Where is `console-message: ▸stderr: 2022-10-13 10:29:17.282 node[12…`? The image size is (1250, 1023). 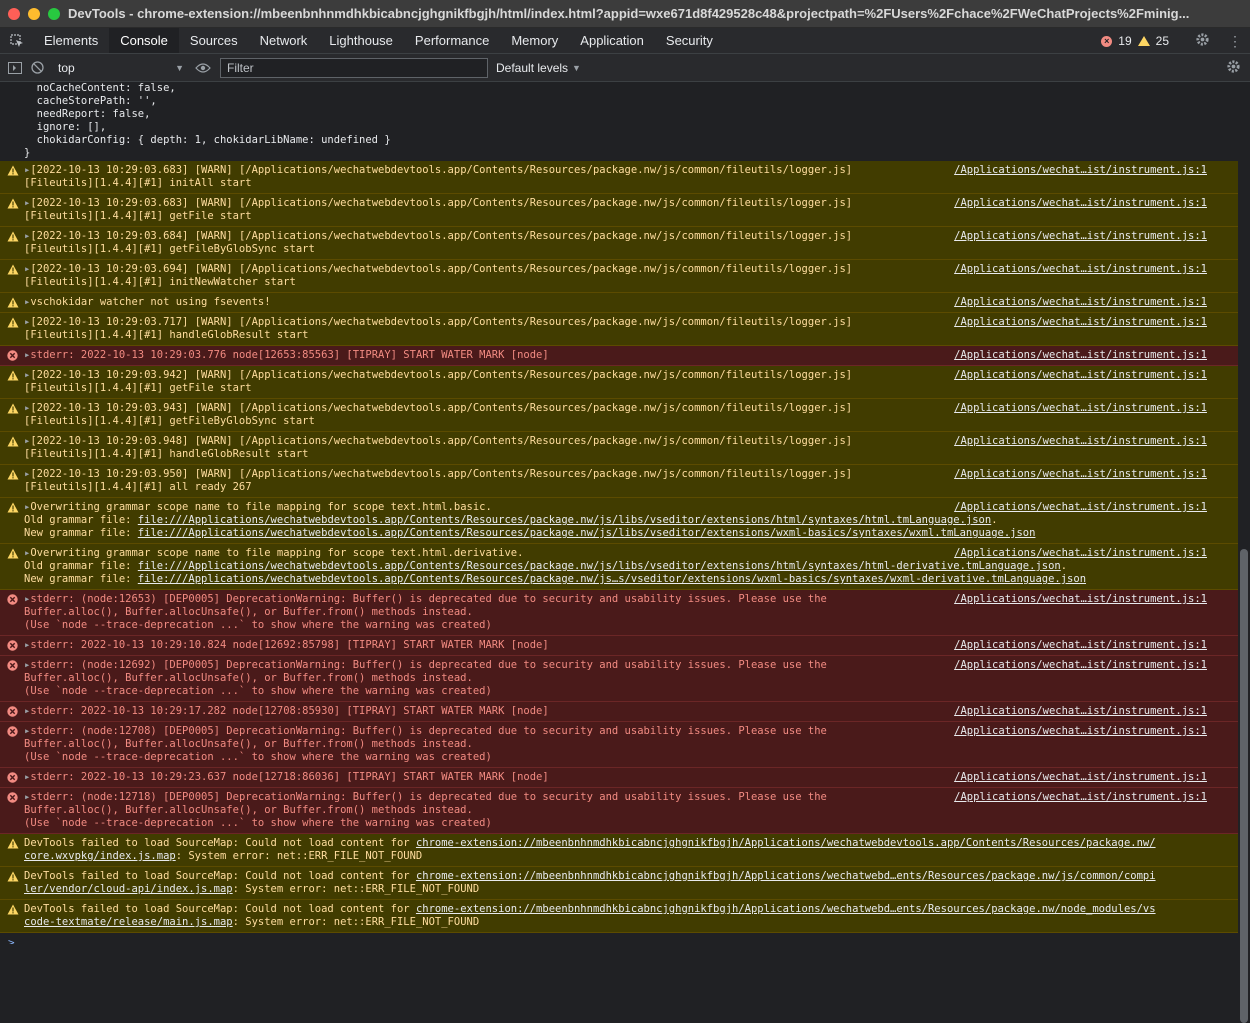 console-message: ▸stderr: 2022-10-13 10:29:17.282 node[12… is located at coordinates (625, 712).